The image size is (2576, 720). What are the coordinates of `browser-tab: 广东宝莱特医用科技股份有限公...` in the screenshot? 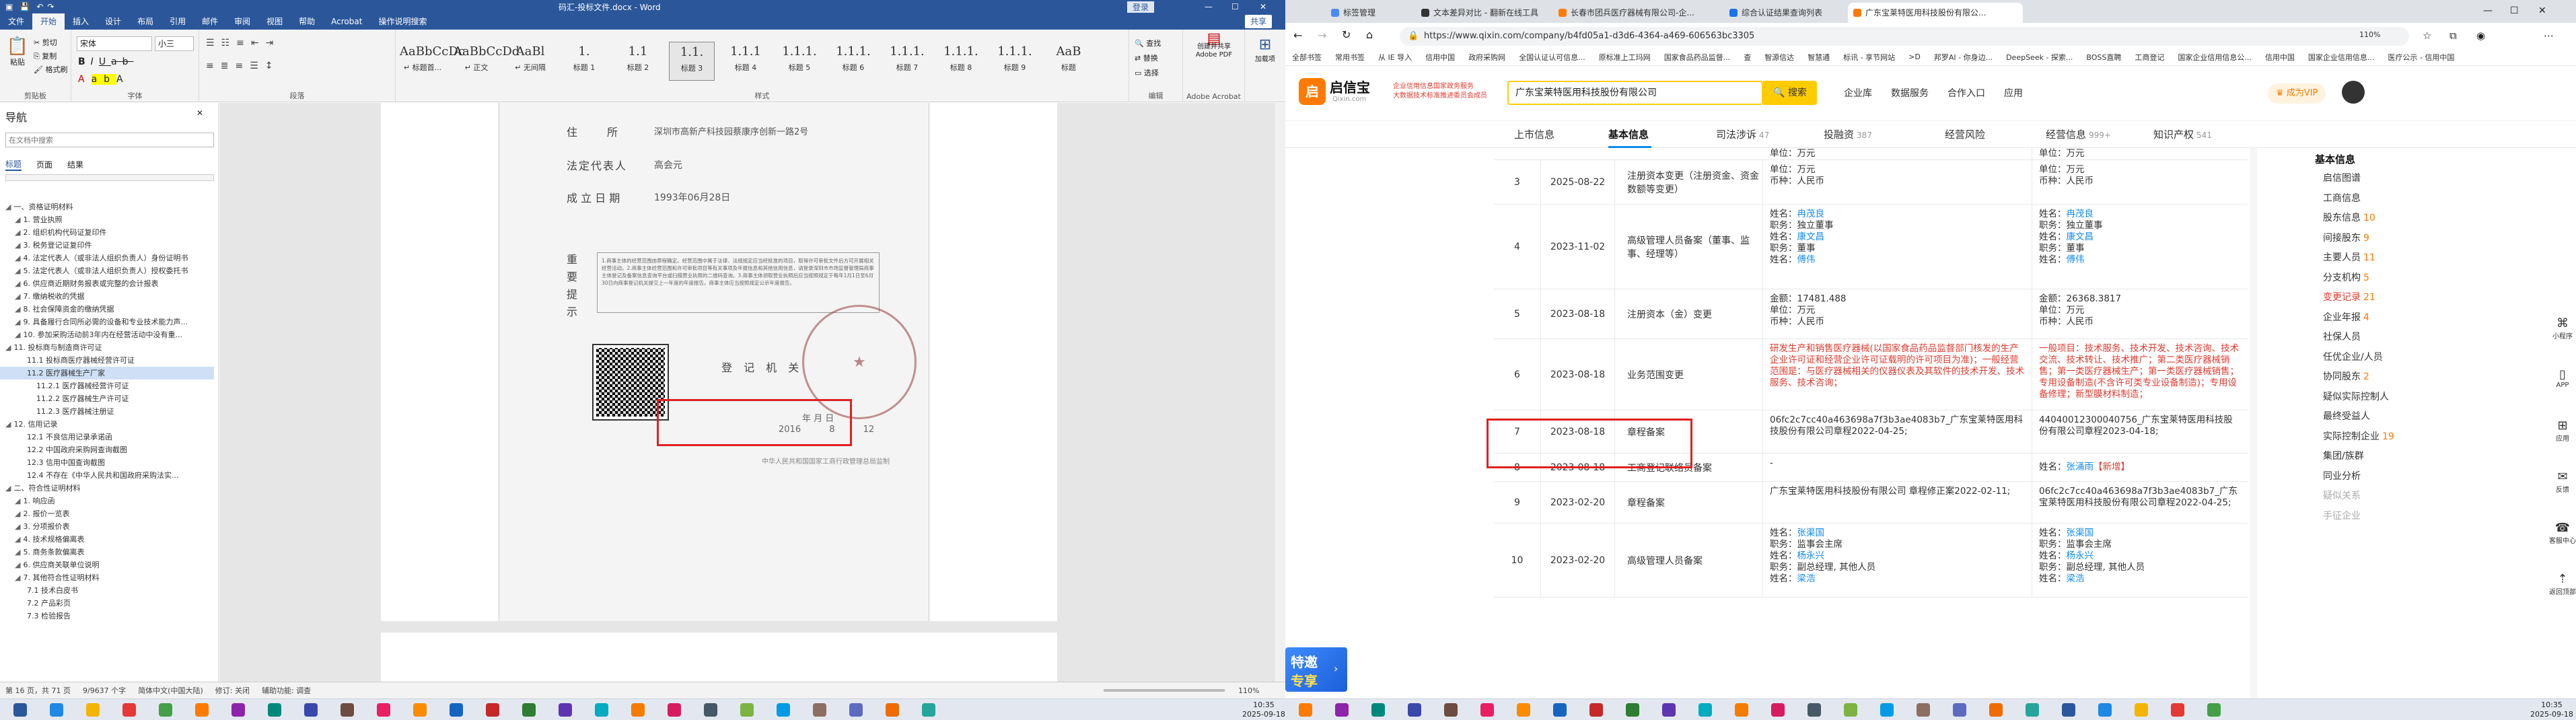 It's located at (1935, 13).